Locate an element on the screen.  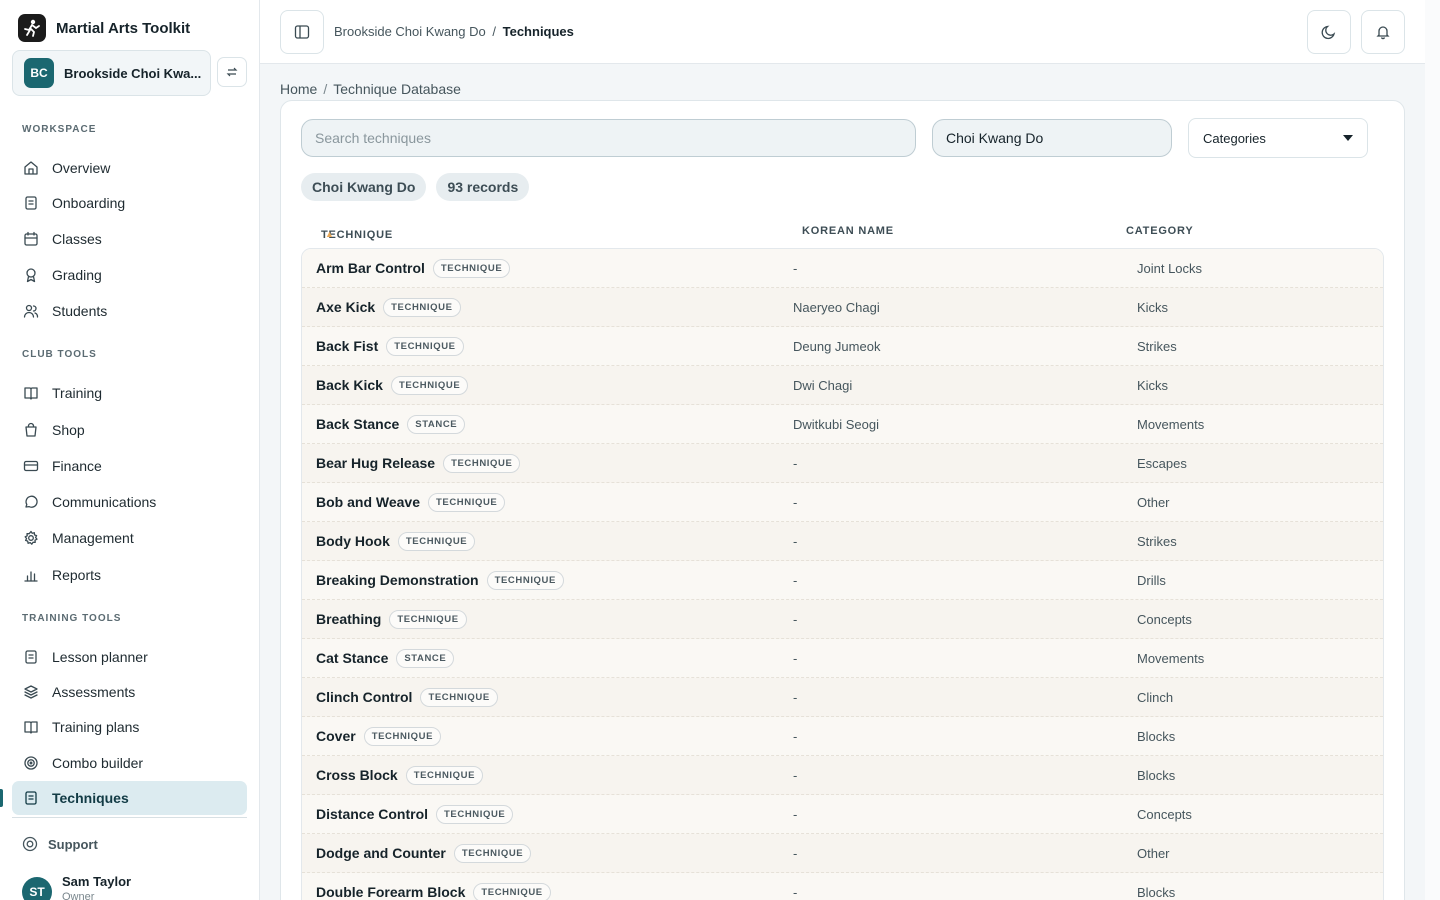
technique-name: Cat Stance is located at coordinates (352, 658).